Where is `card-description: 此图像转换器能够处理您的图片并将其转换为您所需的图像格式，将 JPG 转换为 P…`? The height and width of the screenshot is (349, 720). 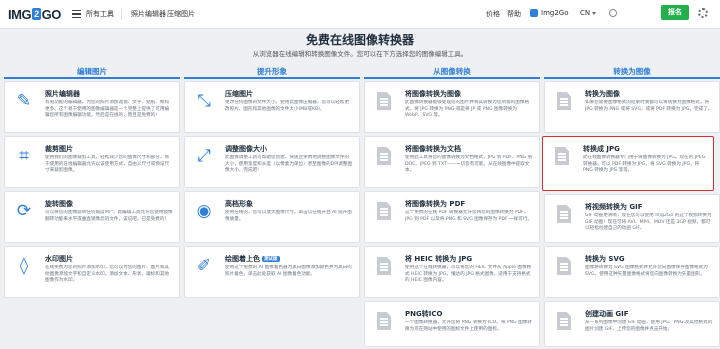 card-description: 此图像转换器能够处理您的图片并将其转换为您所需的图像格式，将 JPG 转换为 P… is located at coordinates (467, 109).